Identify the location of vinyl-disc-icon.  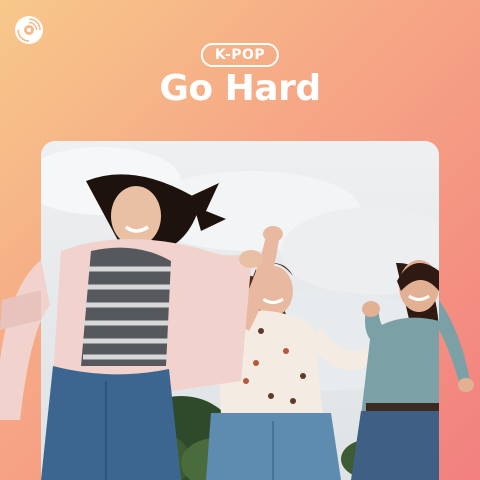
(29, 30).